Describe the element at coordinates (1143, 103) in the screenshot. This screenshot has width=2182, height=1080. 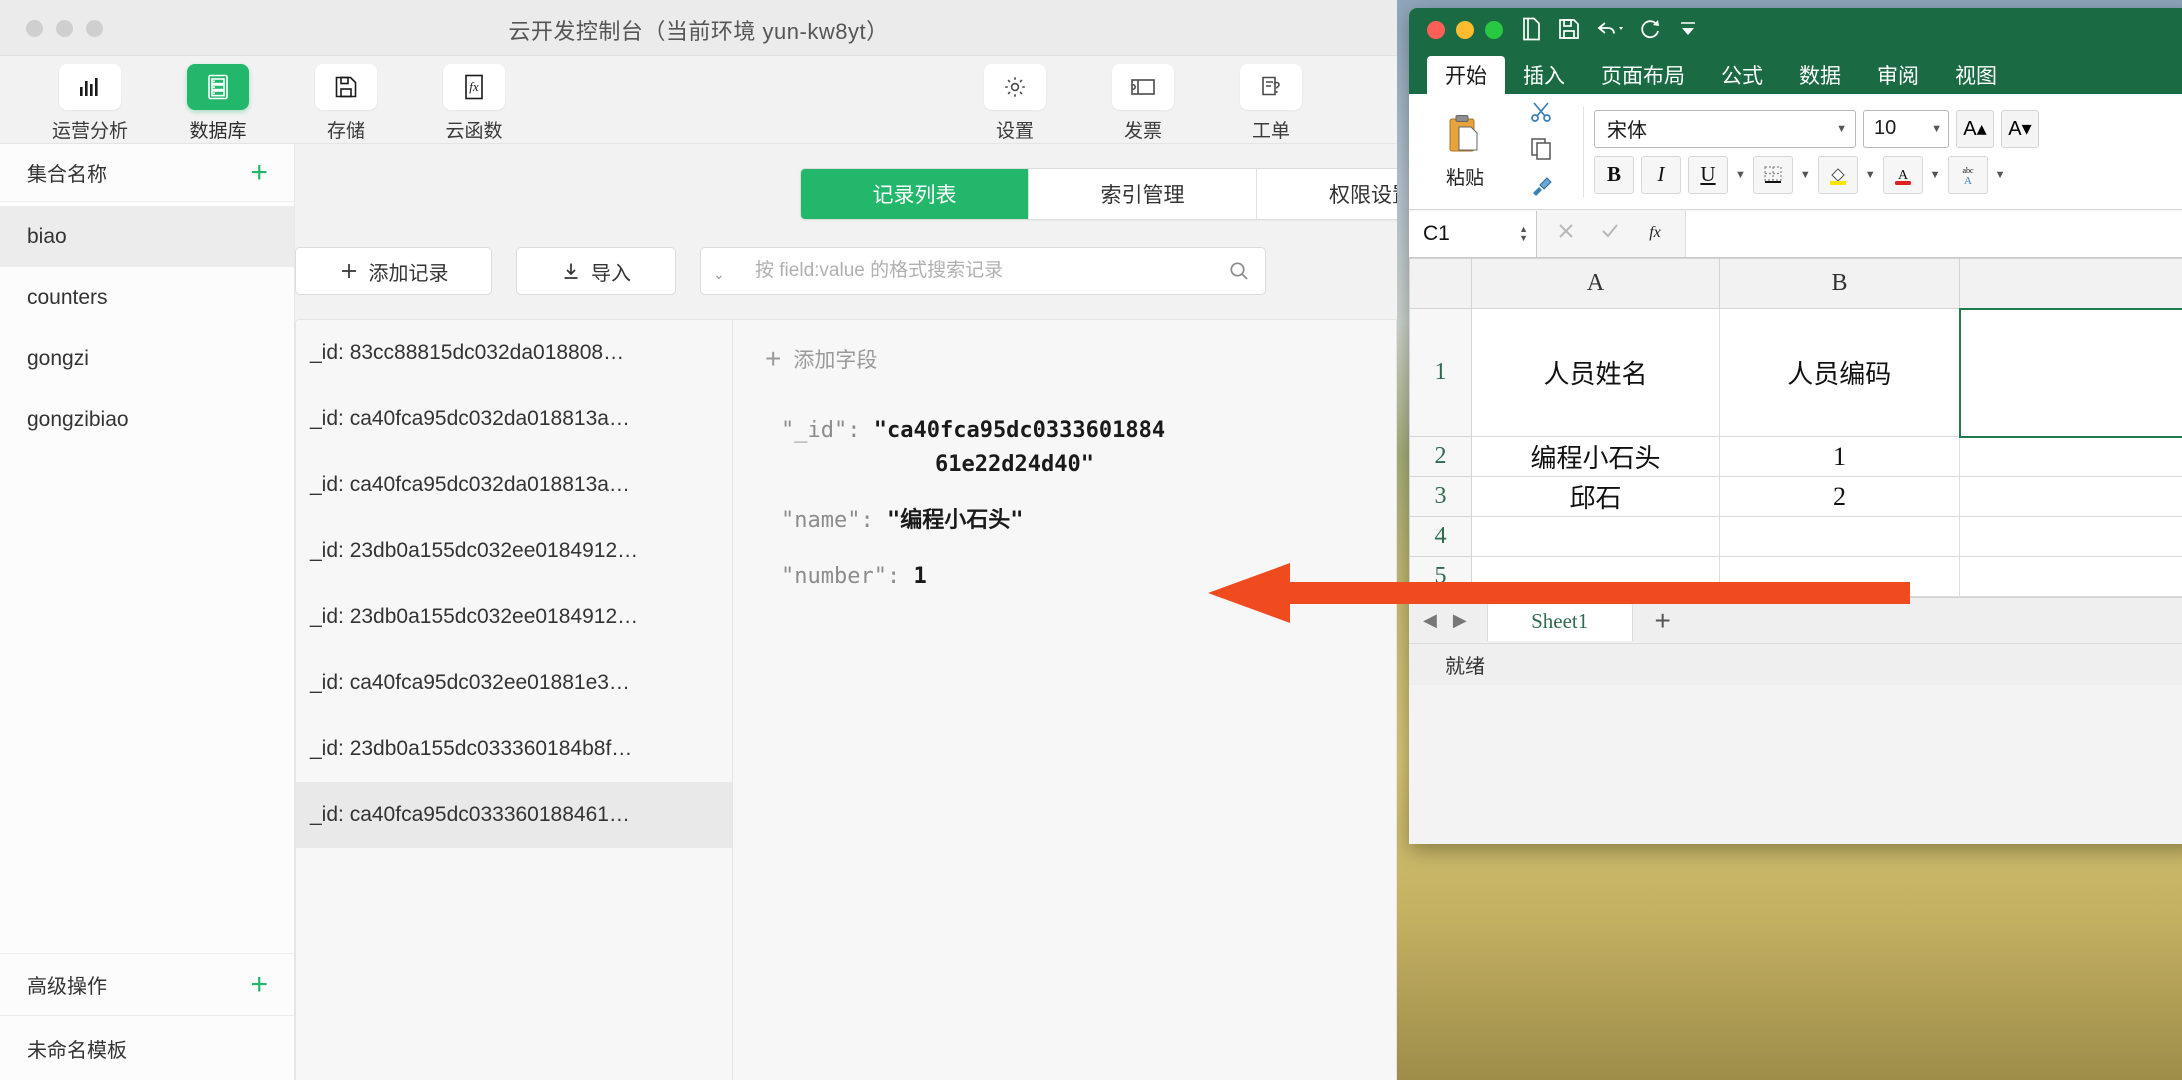
I see `toolbar-item-invoice: 发票` at that location.